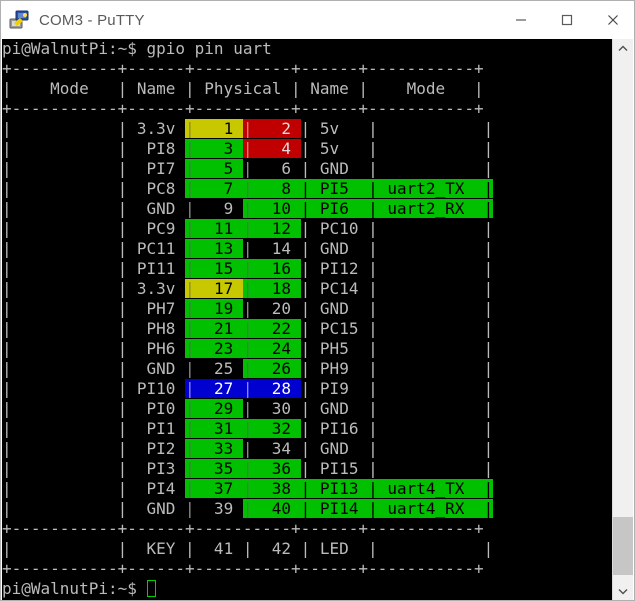 The height and width of the screenshot is (601, 635). Describe the element at coordinates (397, 288) in the screenshot. I see `mode-right-cell: | PC14 | |` at that location.